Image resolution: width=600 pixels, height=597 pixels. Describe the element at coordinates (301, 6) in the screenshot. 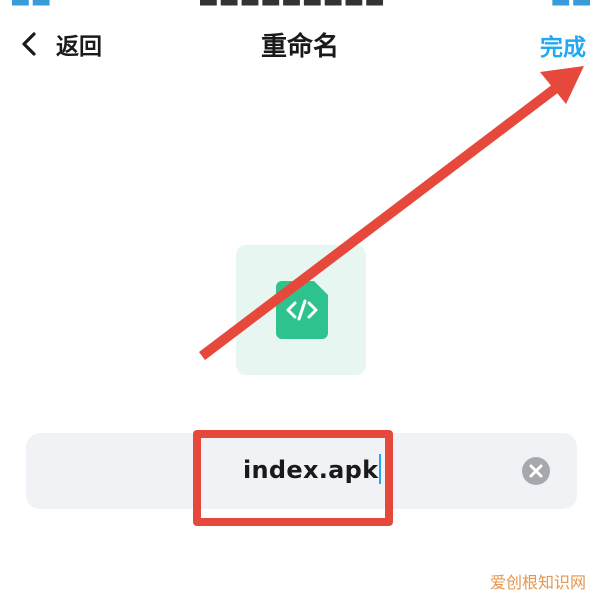

I see `previous-header-cutoff: ▬▬ ▬▬▬▬▬▬▬▬▬ ▬▬` at that location.